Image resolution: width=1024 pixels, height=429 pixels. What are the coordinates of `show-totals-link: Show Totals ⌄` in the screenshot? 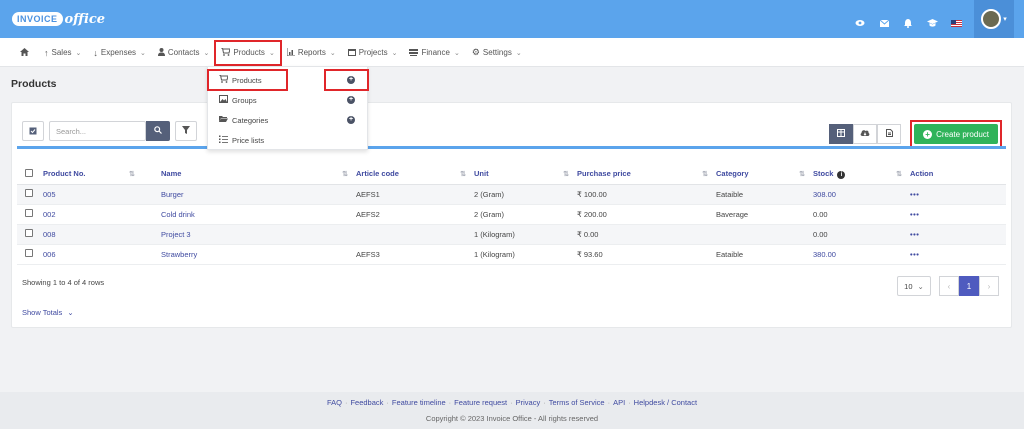 It's located at (48, 312).